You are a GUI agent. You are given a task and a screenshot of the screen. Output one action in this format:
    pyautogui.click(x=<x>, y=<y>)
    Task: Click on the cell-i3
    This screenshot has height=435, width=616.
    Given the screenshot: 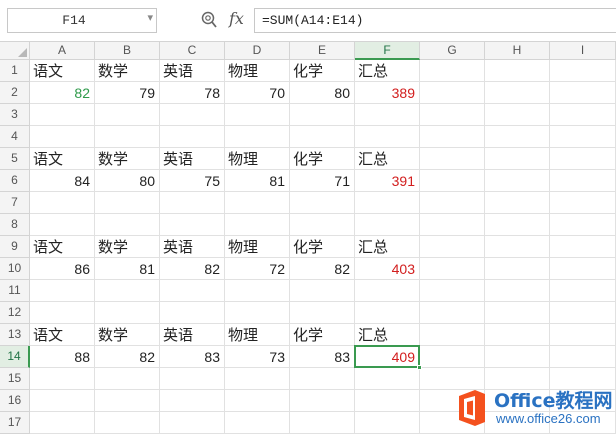 What is the action you would take?
    pyautogui.click(x=583, y=115)
    